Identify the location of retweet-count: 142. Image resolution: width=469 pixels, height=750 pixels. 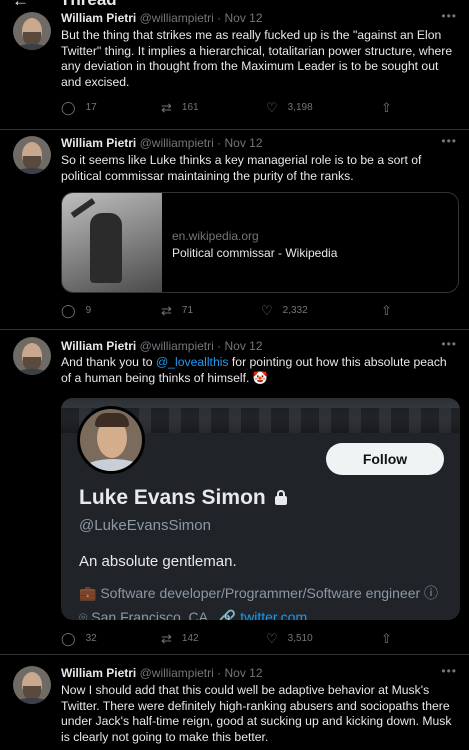
(190, 638).